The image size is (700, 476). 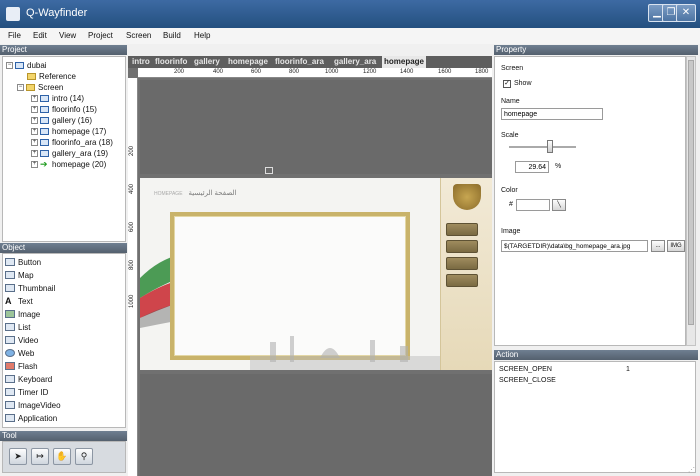 What do you see at coordinates (26, 353) in the screenshot?
I see `object-label: Web` at bounding box center [26, 353].